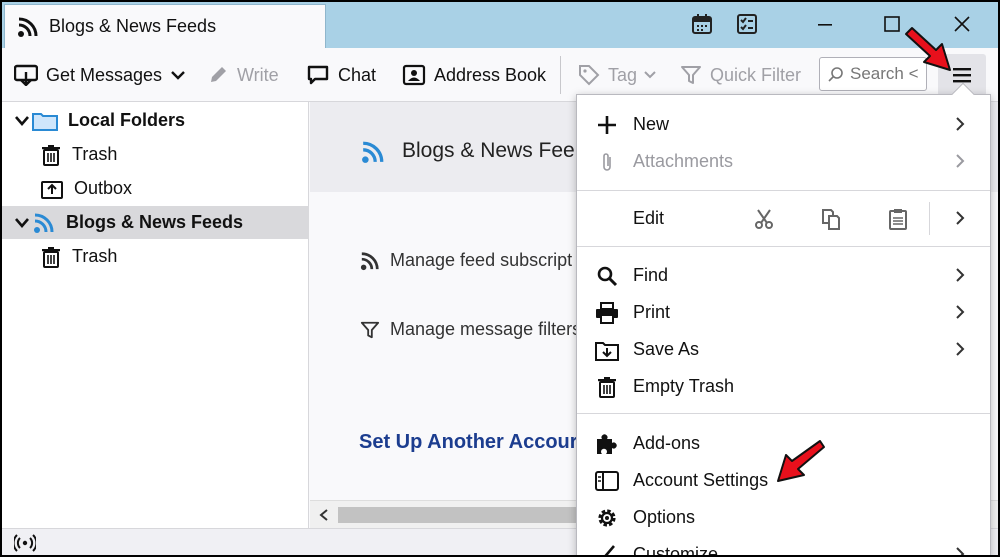  Describe the element at coordinates (458, 515) in the screenshot. I see `scrollbar-thumb` at that location.